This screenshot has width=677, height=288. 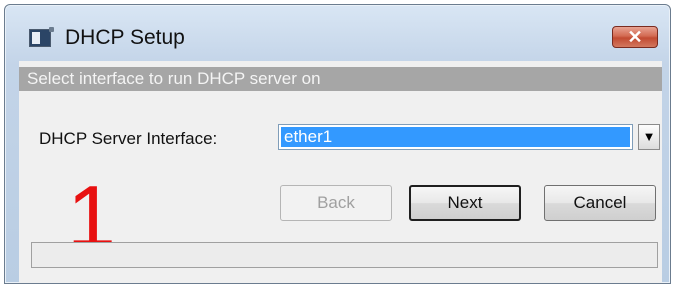 I want to click on instruction-banner: Select interface to run DHCP server on, so click(x=340, y=79).